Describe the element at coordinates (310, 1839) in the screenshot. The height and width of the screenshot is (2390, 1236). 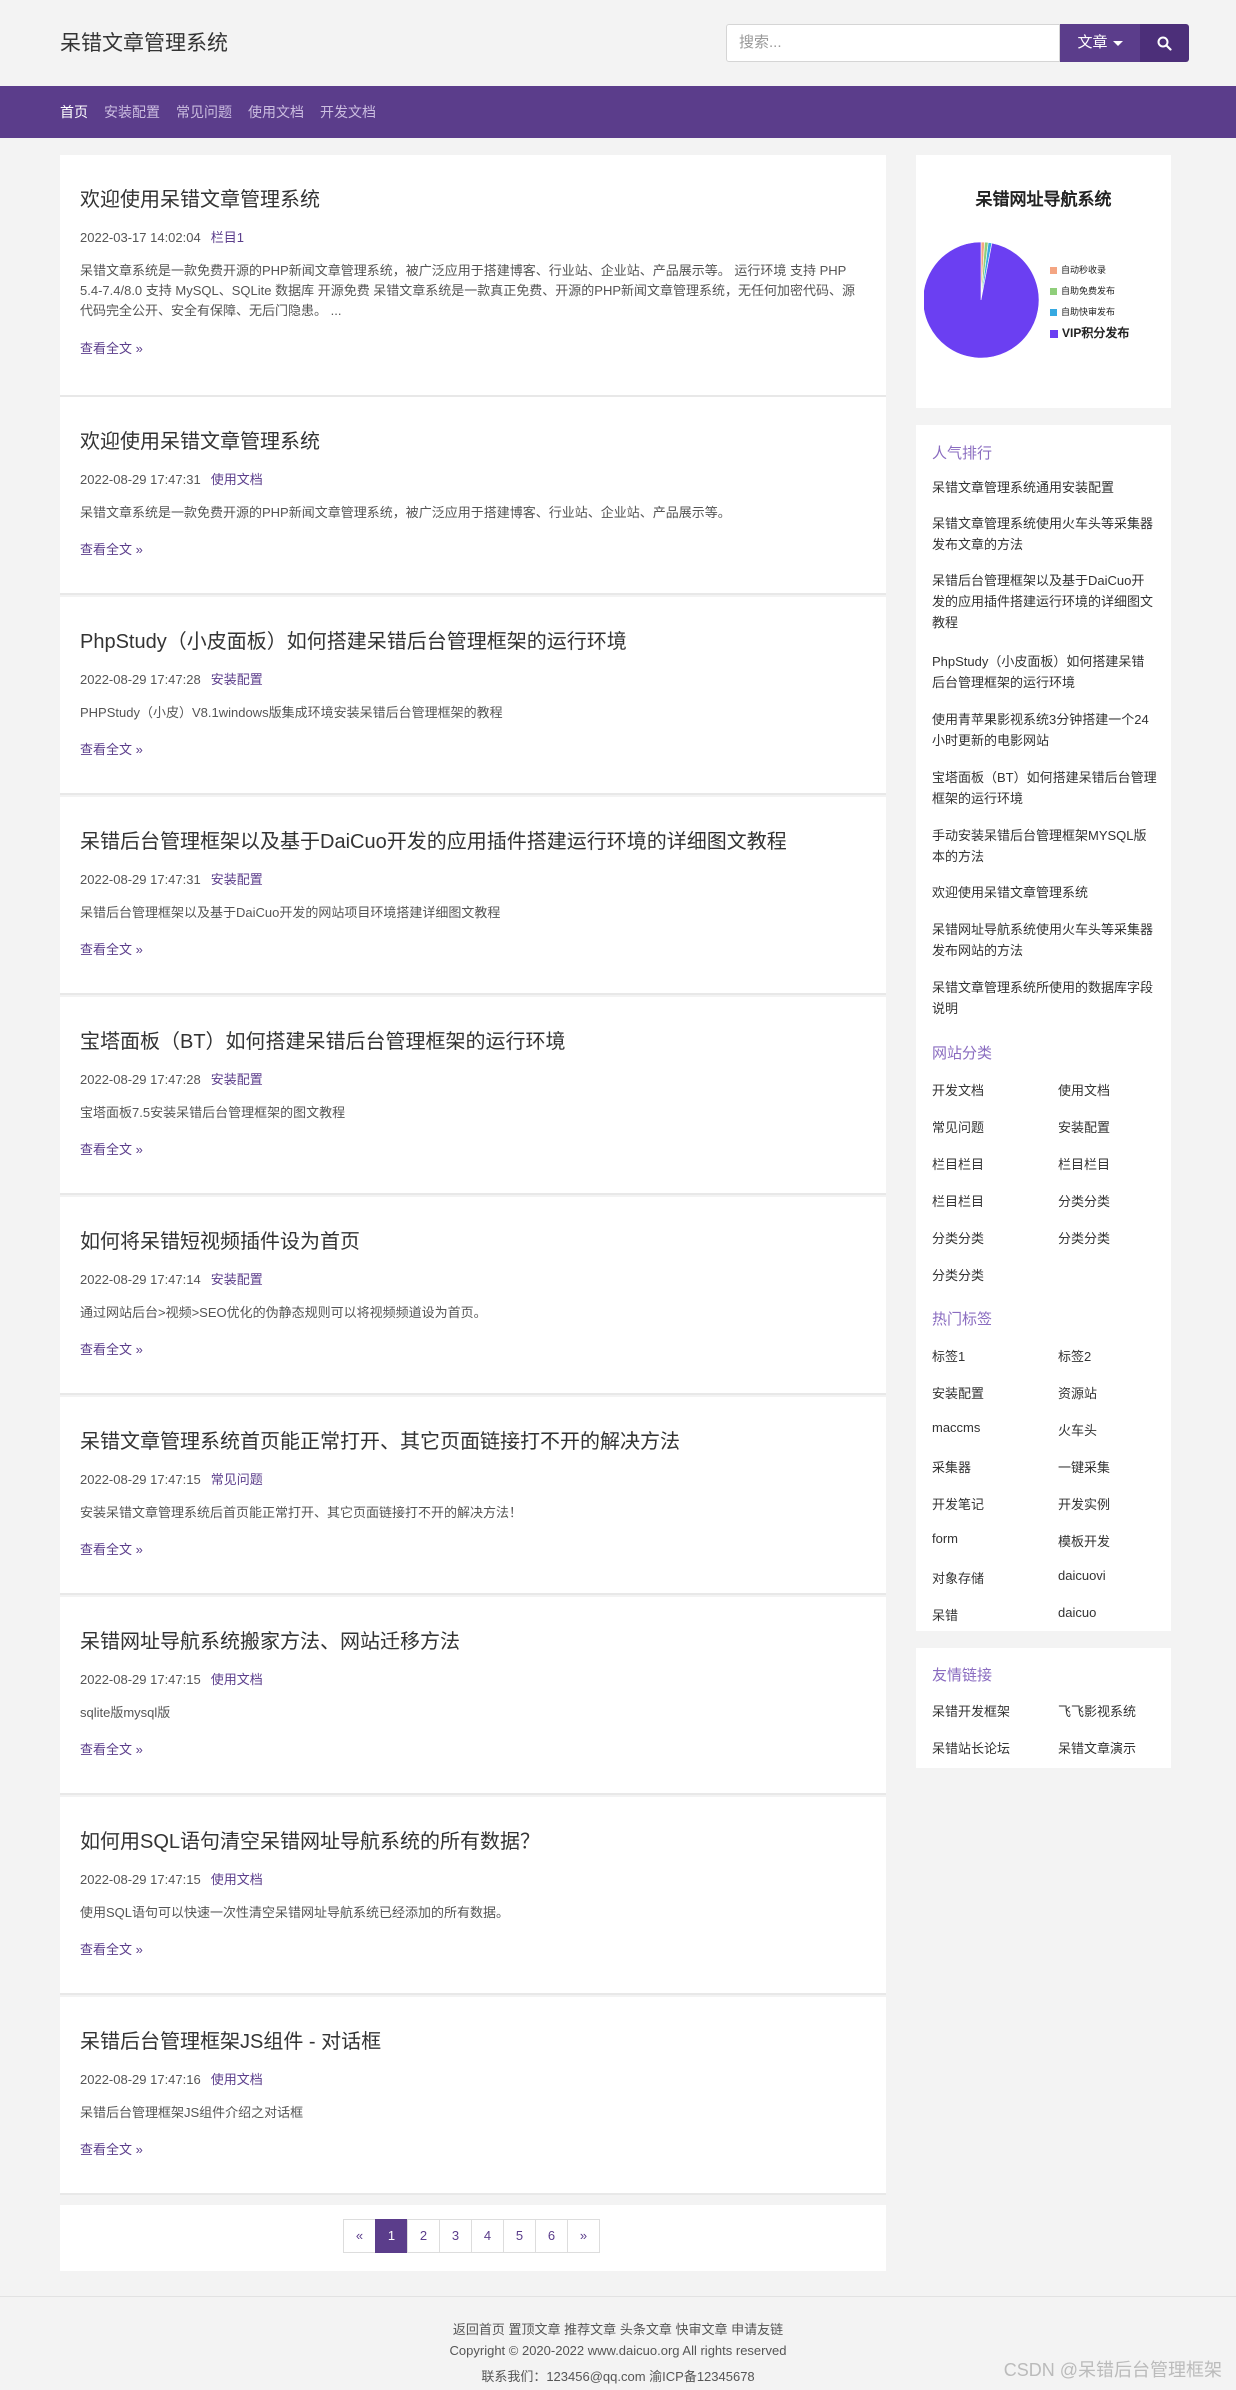
I see `post-title: 如何用SQL语句清空呆错网址导航系统的所有数据？` at that location.